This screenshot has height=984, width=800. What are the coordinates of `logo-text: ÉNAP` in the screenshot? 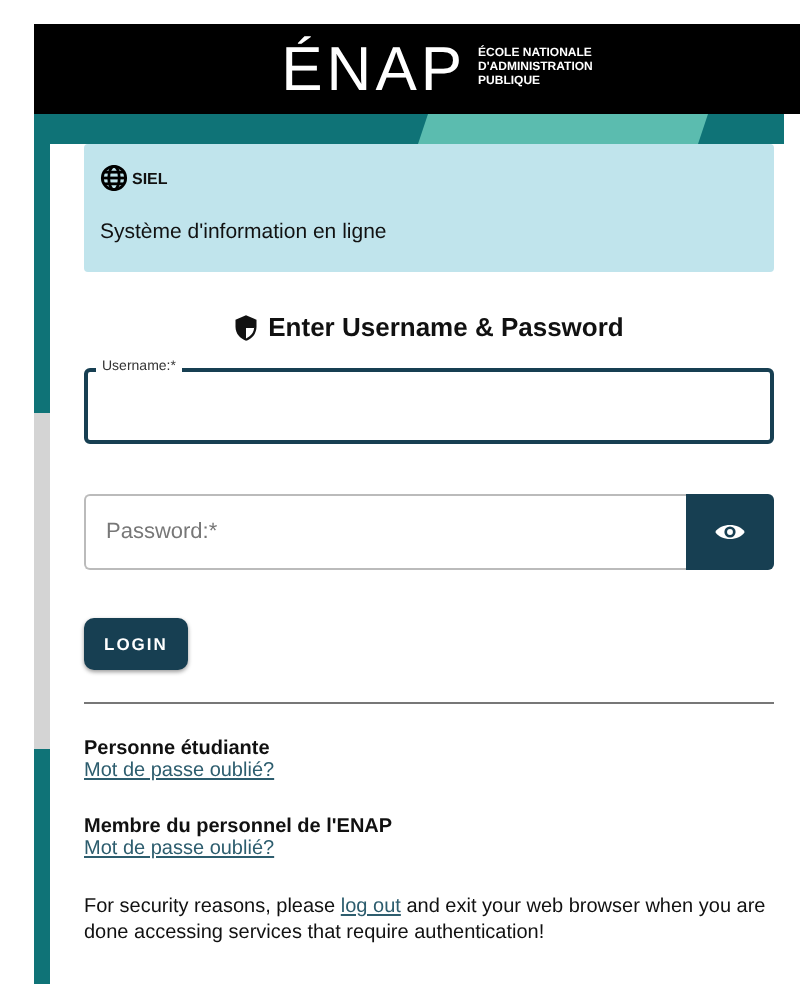 It's located at (374, 69).